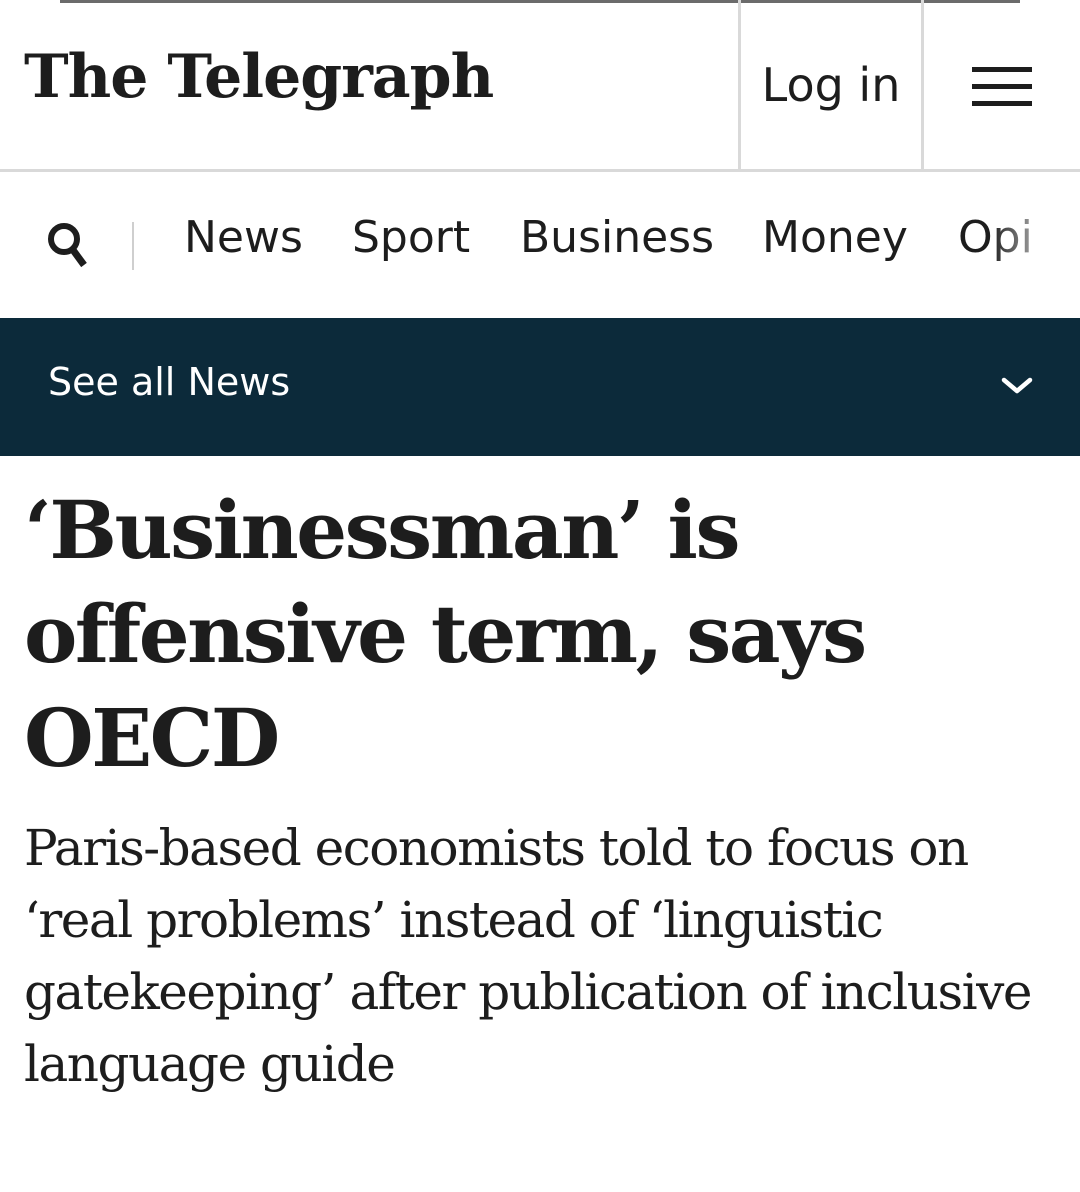 Image resolution: width=1080 pixels, height=1192 pixels. What do you see at coordinates (540, 387) in the screenshot?
I see `see-all-news-bar: See all News` at bounding box center [540, 387].